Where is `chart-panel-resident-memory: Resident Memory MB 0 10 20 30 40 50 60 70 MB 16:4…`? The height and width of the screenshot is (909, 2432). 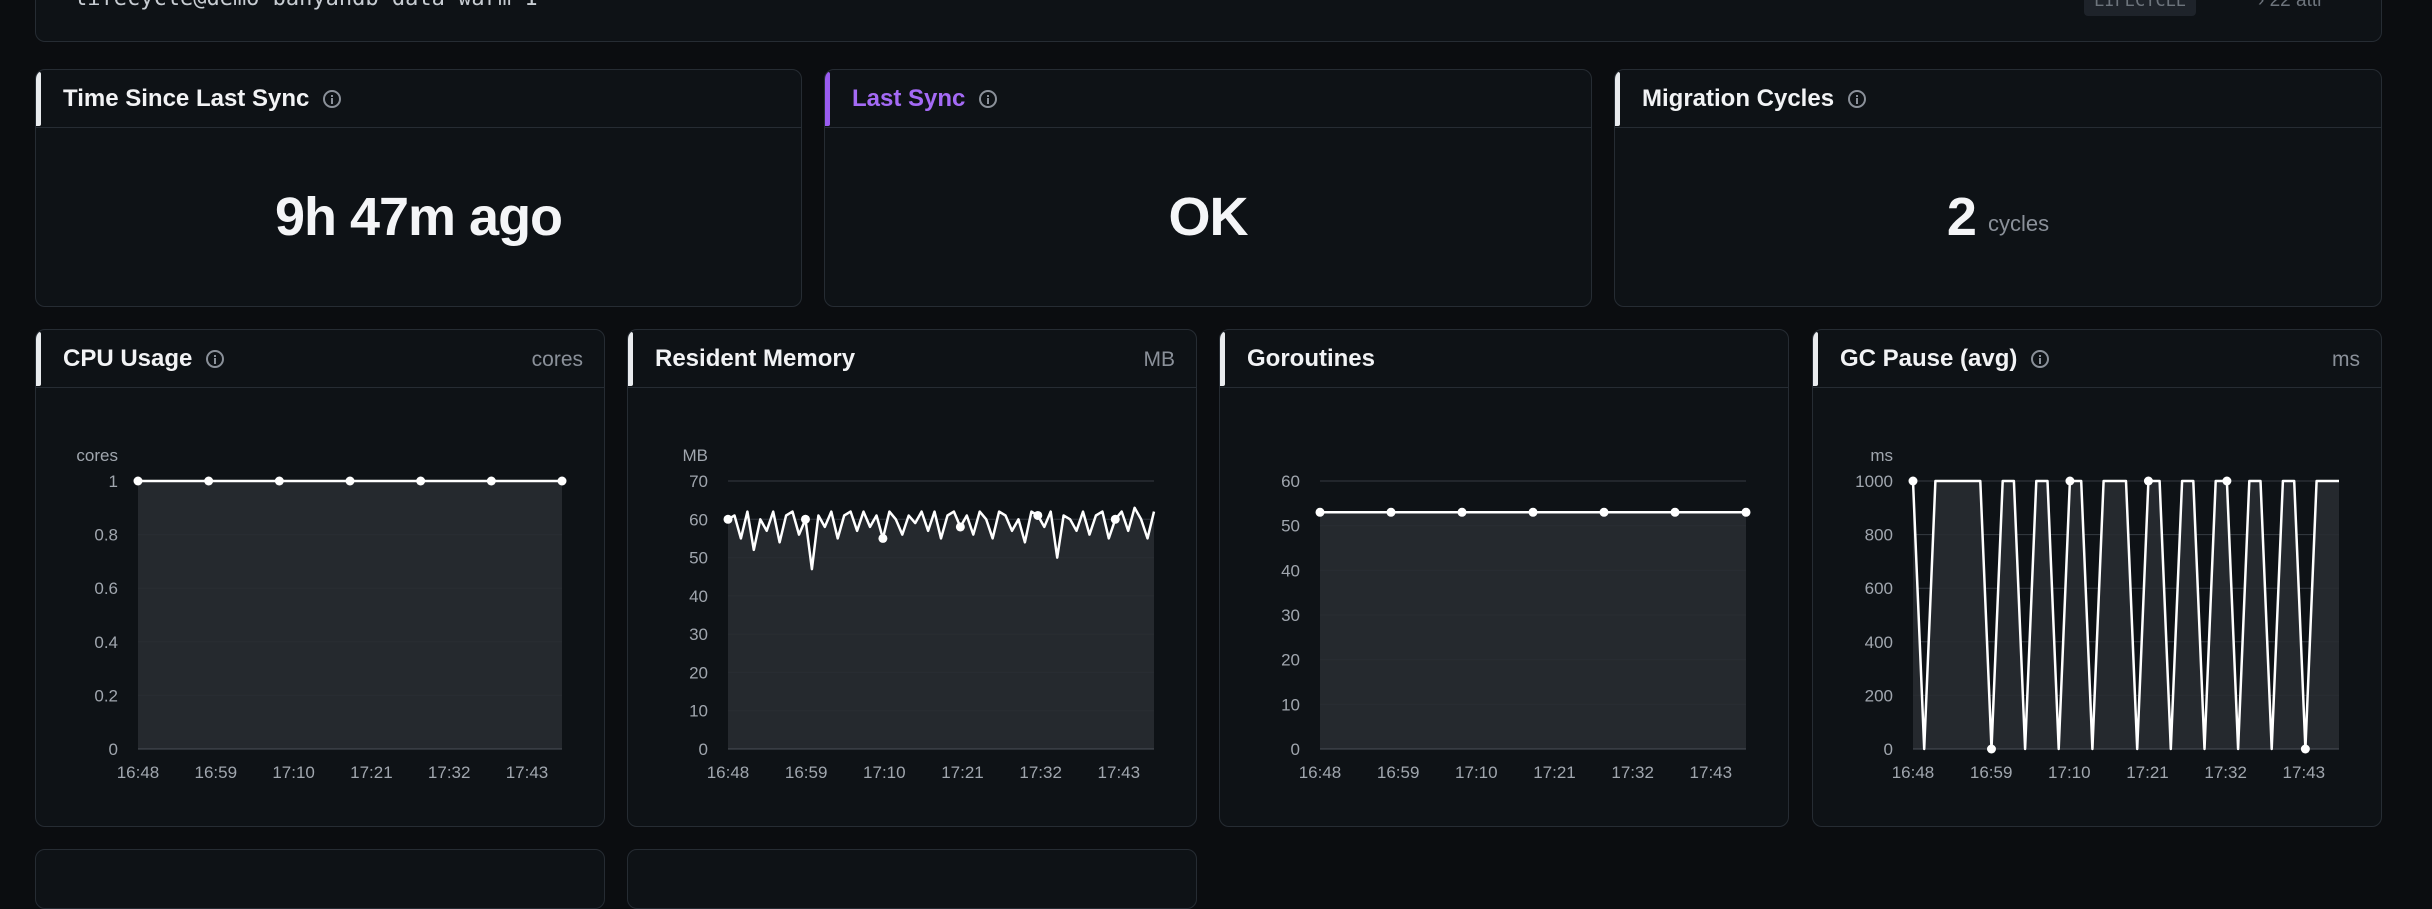 chart-panel-resident-memory: Resident Memory MB 0 10 20 30 40 50 60 70 MB 16:4… is located at coordinates (912, 578).